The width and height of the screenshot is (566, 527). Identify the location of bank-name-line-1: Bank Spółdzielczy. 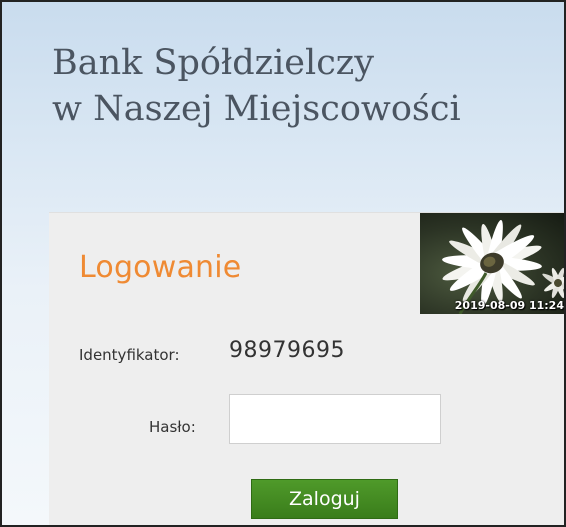
(213, 63).